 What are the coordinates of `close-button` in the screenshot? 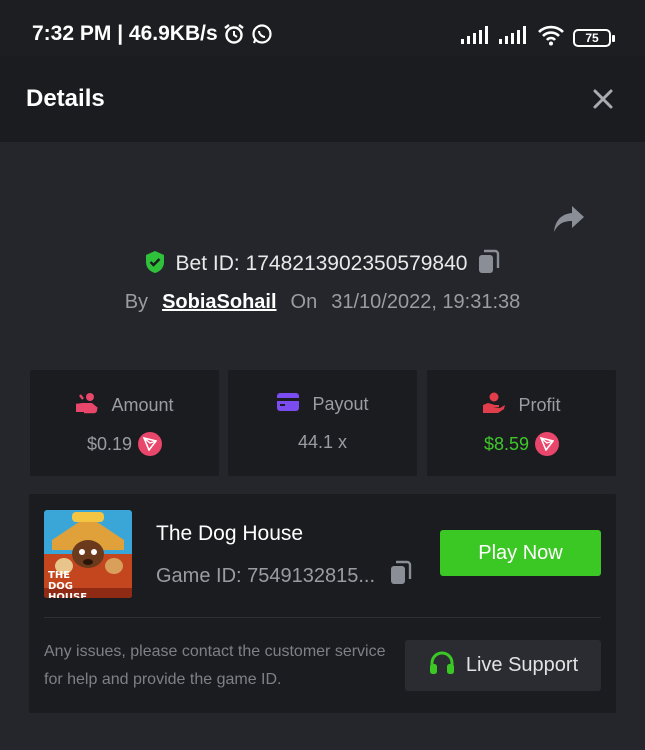 It's located at (603, 99).